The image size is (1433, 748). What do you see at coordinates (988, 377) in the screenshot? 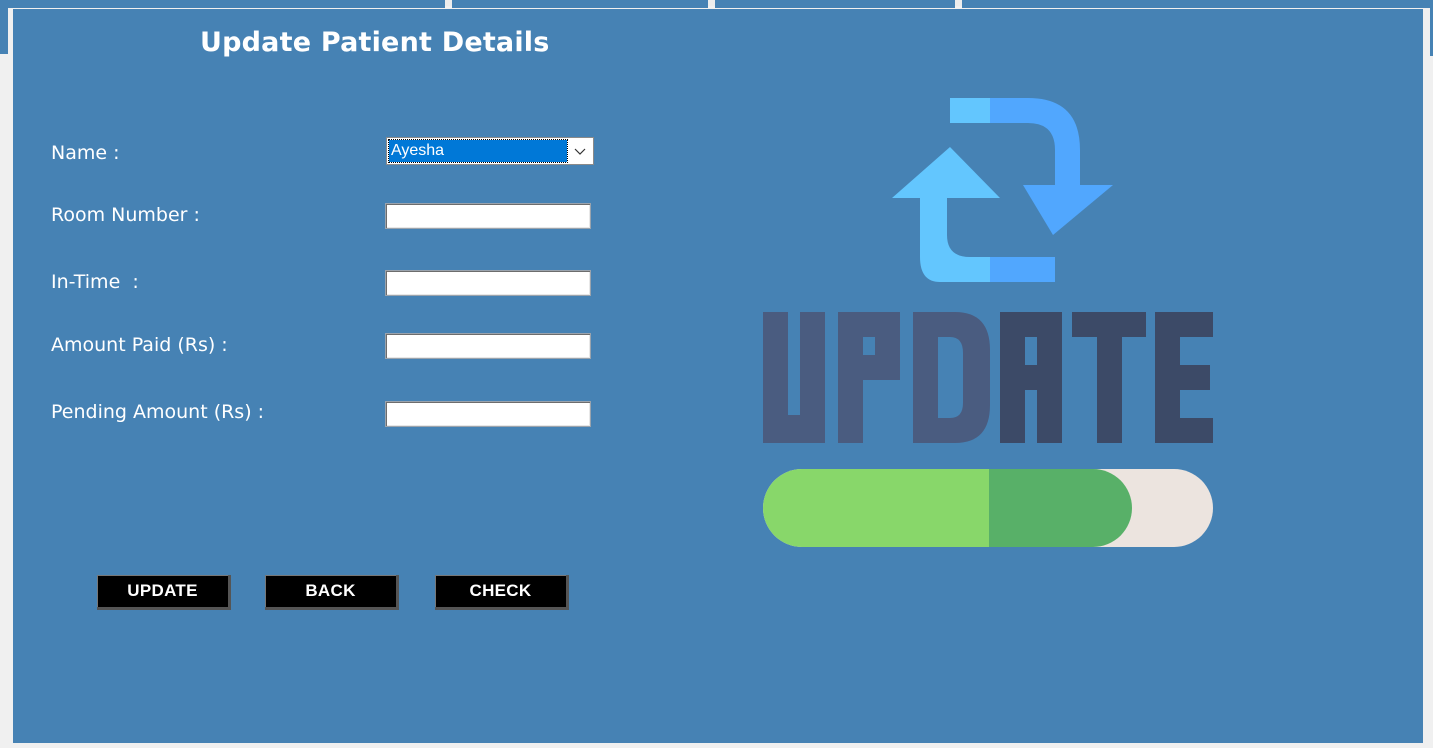
I see `update-wordmark` at bounding box center [988, 377].